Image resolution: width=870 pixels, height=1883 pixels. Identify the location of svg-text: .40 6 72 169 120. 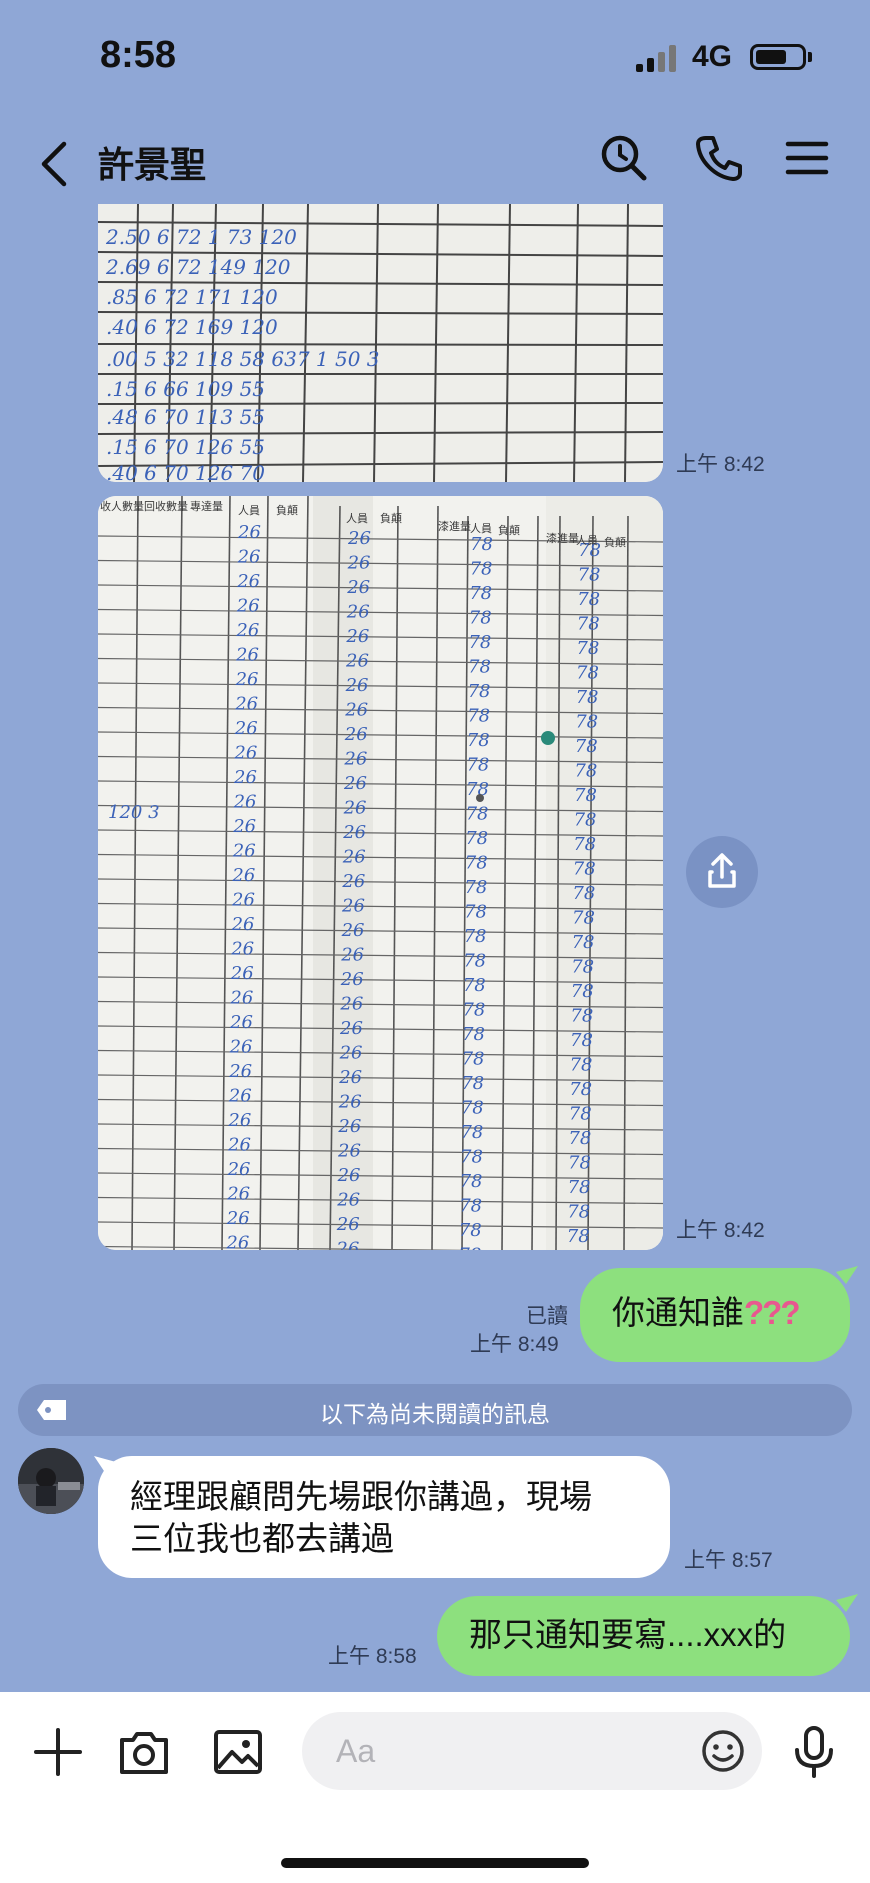
(192, 327).